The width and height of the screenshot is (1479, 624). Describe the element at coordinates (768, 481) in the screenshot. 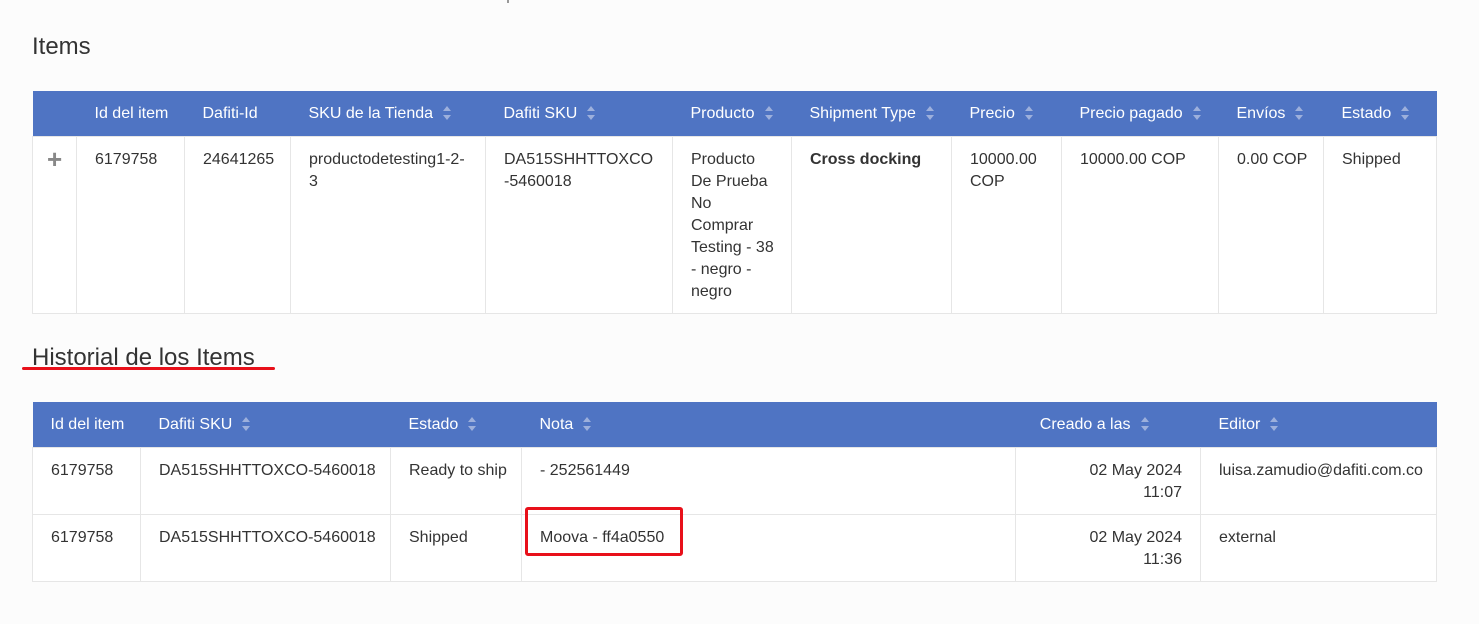

I see `history-nota-cell: - 252561449` at that location.